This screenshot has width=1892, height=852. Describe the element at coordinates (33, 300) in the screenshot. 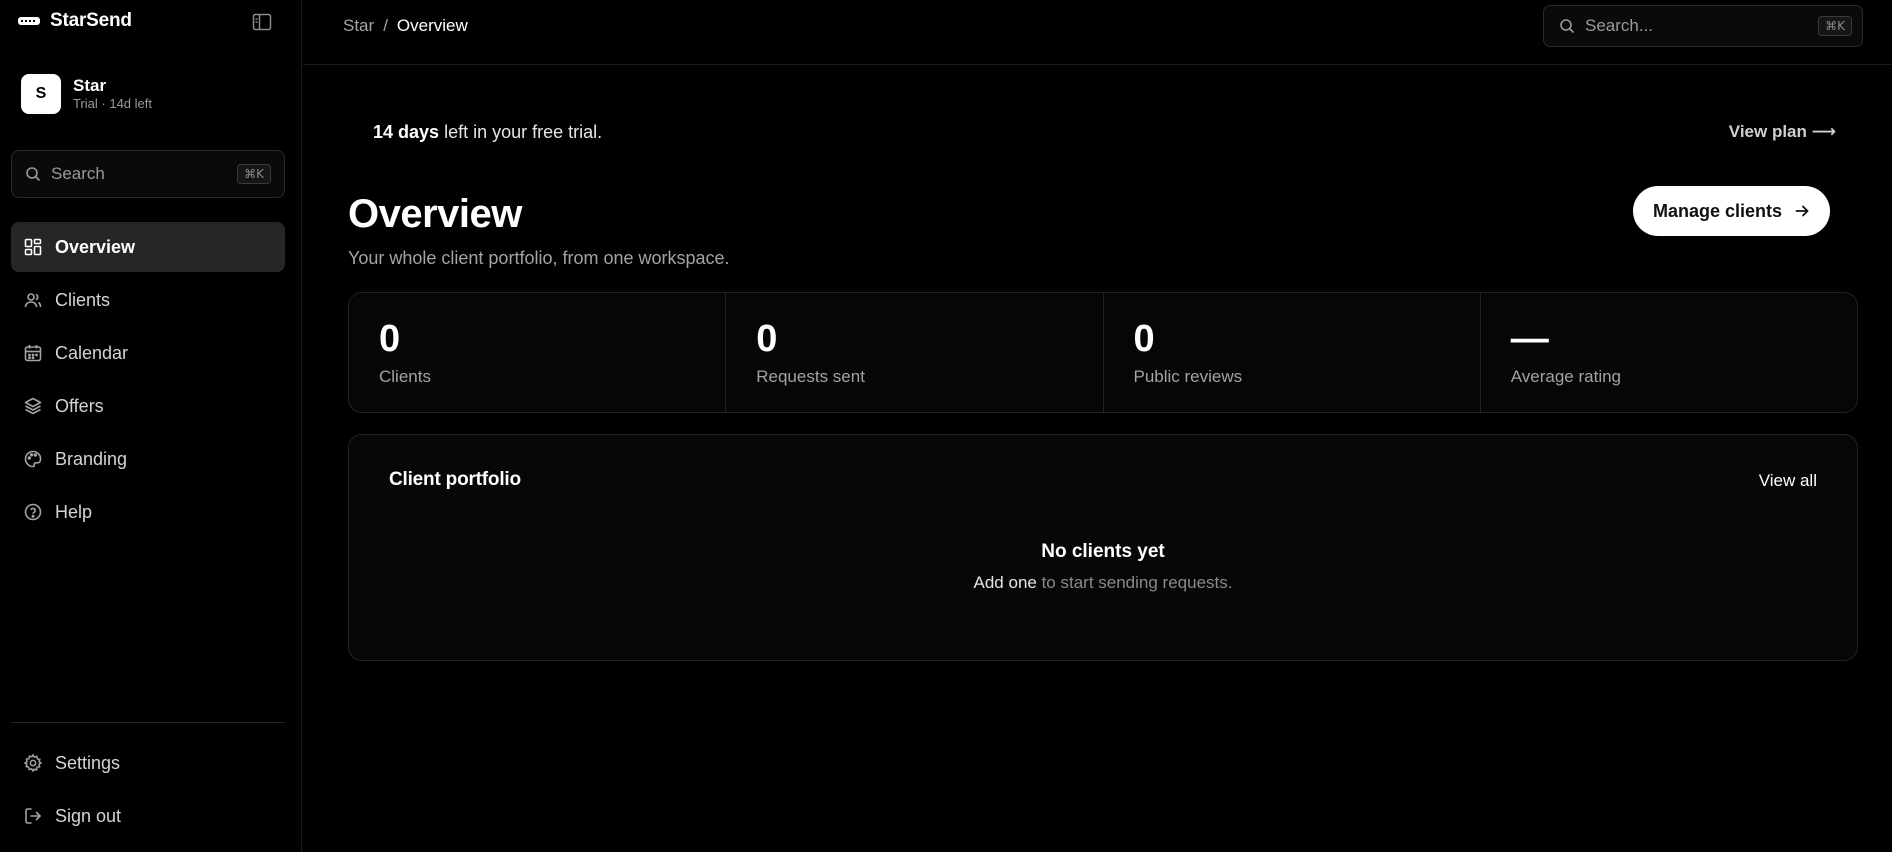

I see `users-icon` at that location.